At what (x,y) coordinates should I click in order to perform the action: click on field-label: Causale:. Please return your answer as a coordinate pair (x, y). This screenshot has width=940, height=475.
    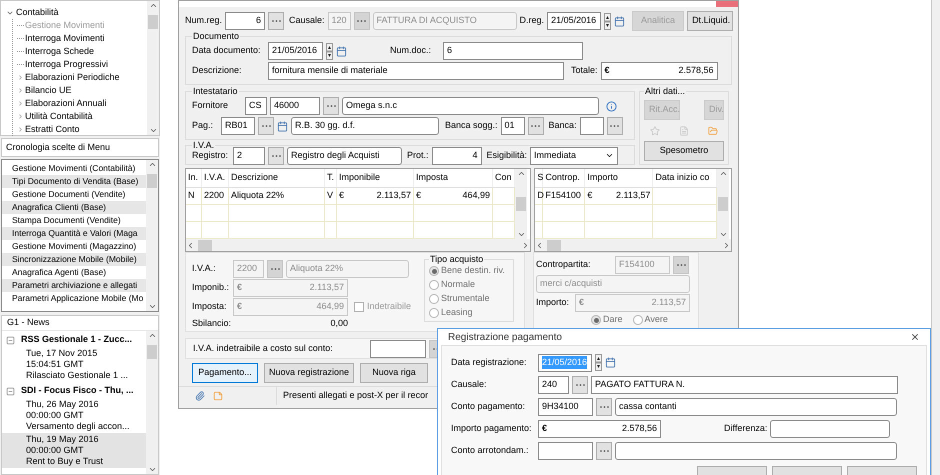
    Looking at the image, I should click on (469, 384).